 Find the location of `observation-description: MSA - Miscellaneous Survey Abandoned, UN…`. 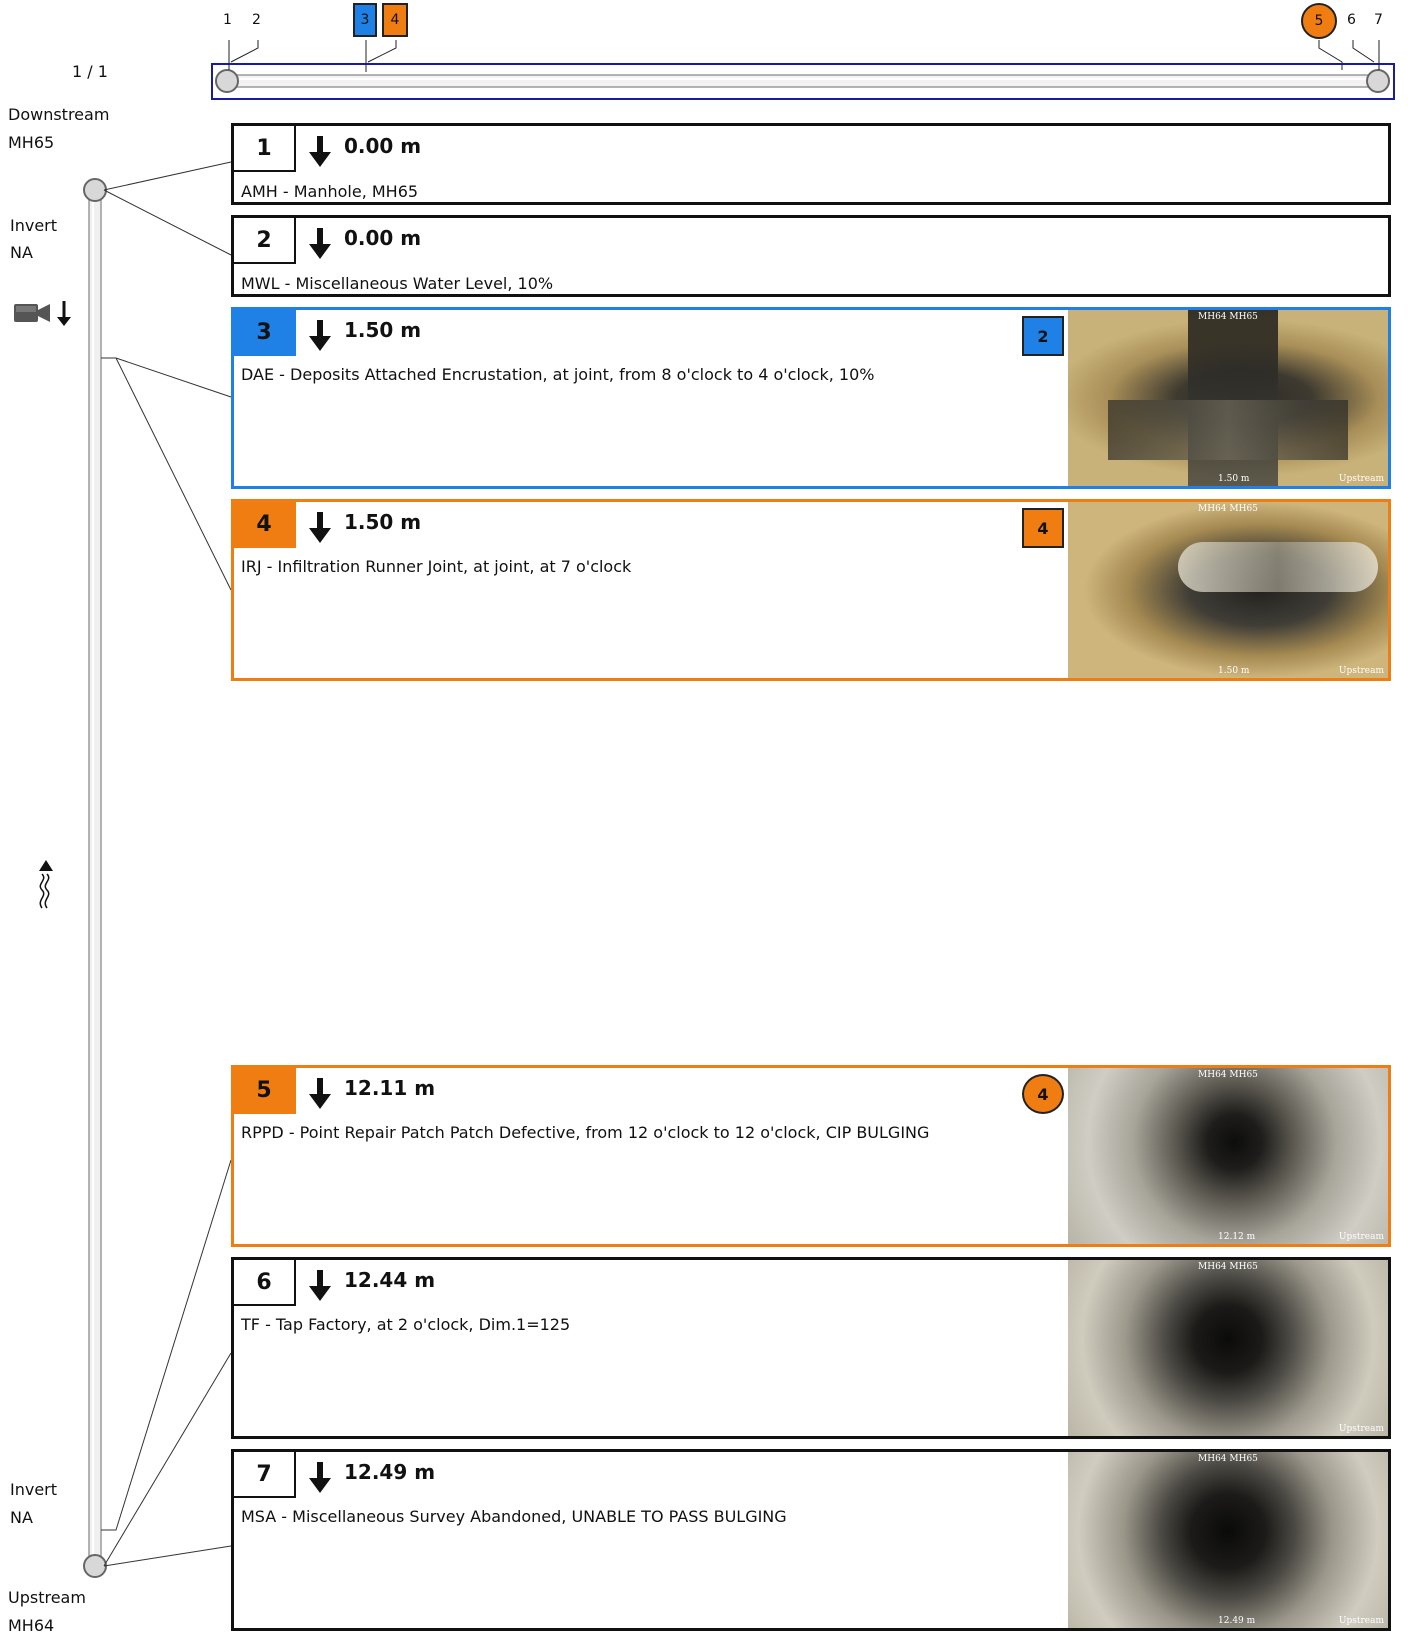

observation-description: MSA - Miscellaneous Survey Abandoned, UN… is located at coordinates (514, 1516).